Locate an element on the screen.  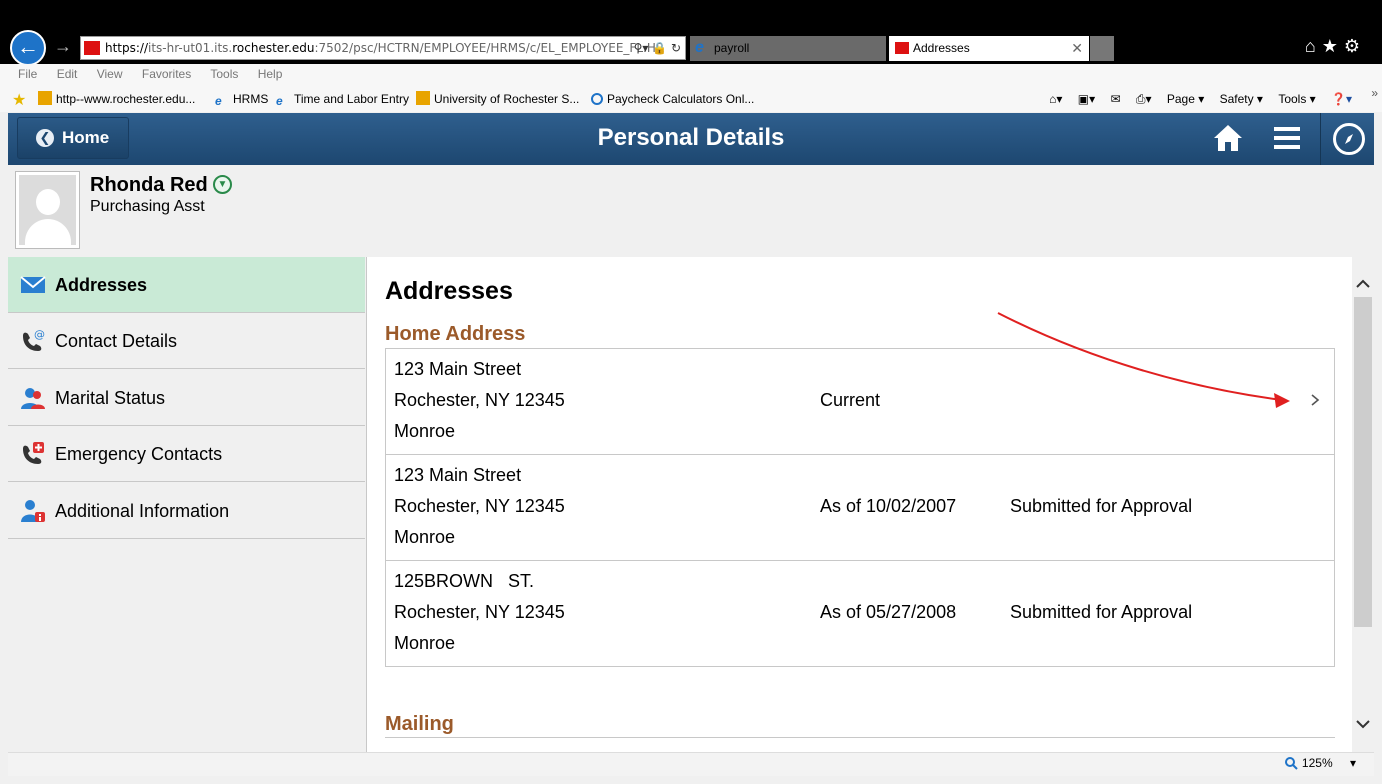
tab-label: Addresses is located at coordinates (941, 48).